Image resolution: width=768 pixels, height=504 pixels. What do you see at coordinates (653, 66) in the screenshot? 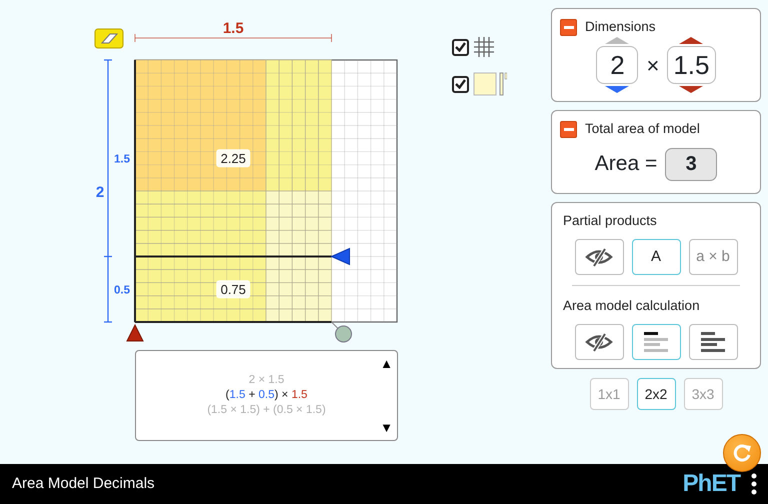
I see `times-sign: ×` at bounding box center [653, 66].